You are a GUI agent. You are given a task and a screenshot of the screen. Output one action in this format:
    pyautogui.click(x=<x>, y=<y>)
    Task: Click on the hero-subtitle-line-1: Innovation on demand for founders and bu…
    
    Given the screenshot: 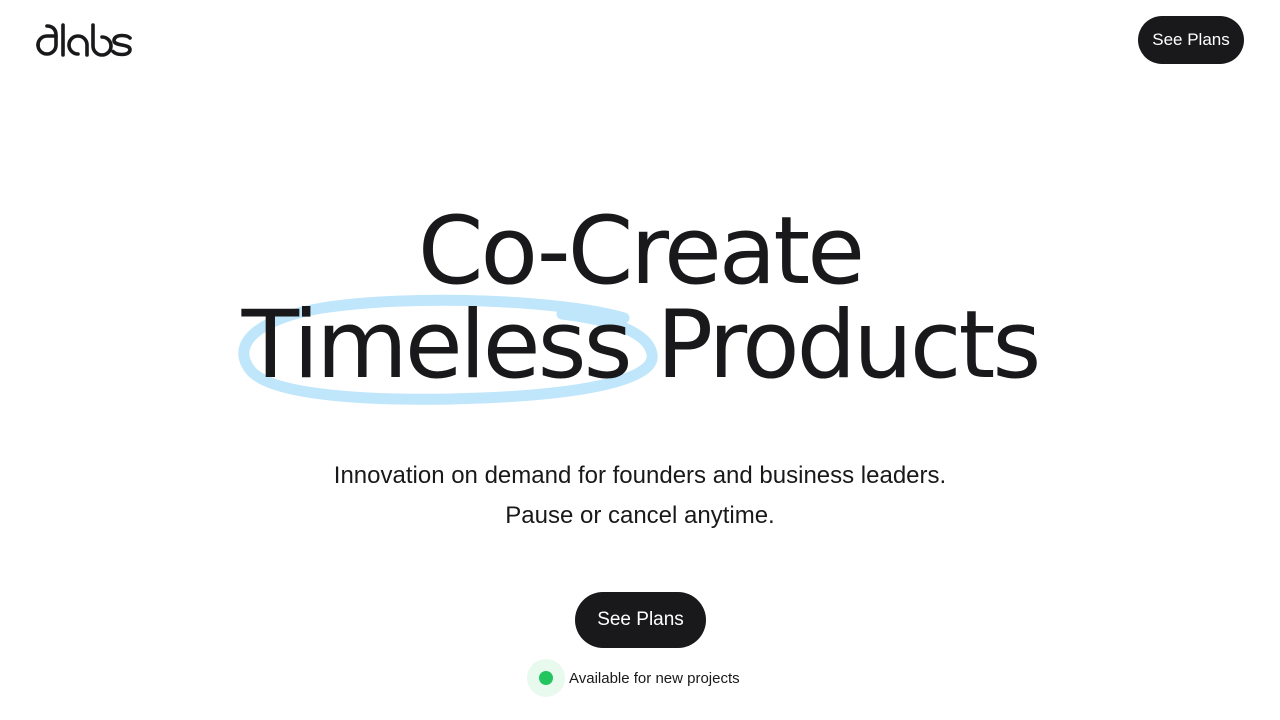 What is the action you would take?
    pyautogui.click(x=640, y=475)
    